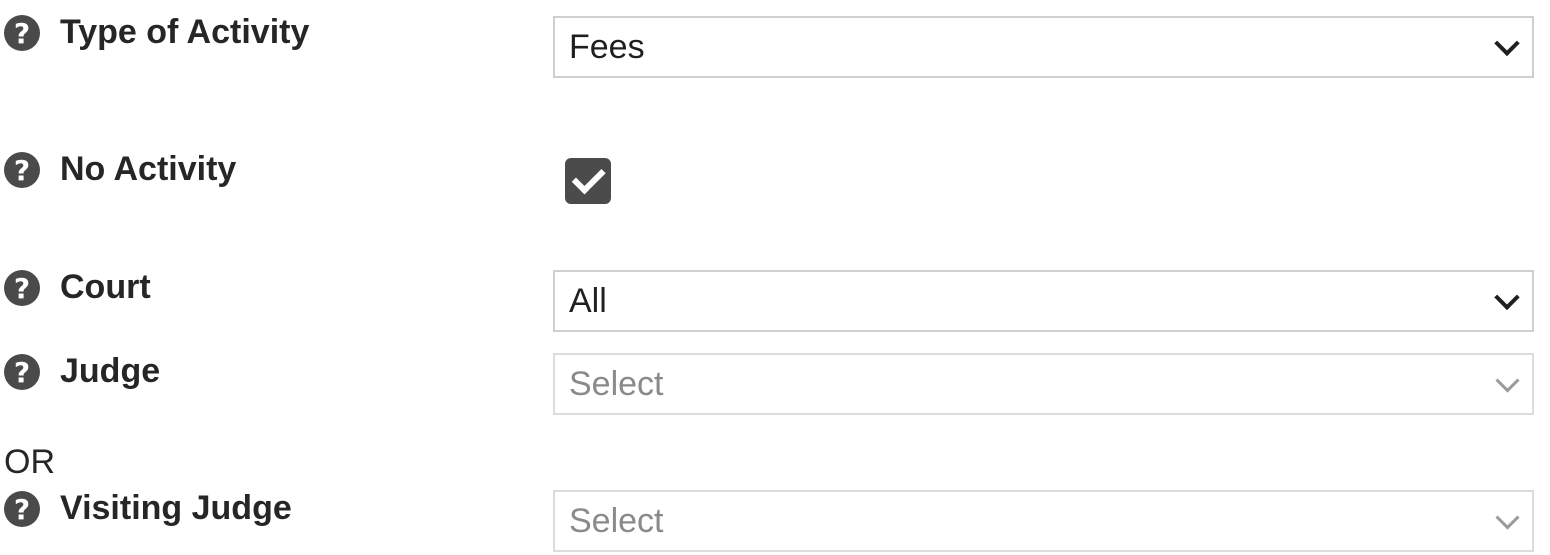  I want to click on visiting-judge-label-row: ? Visiting Judge, so click(148, 508).